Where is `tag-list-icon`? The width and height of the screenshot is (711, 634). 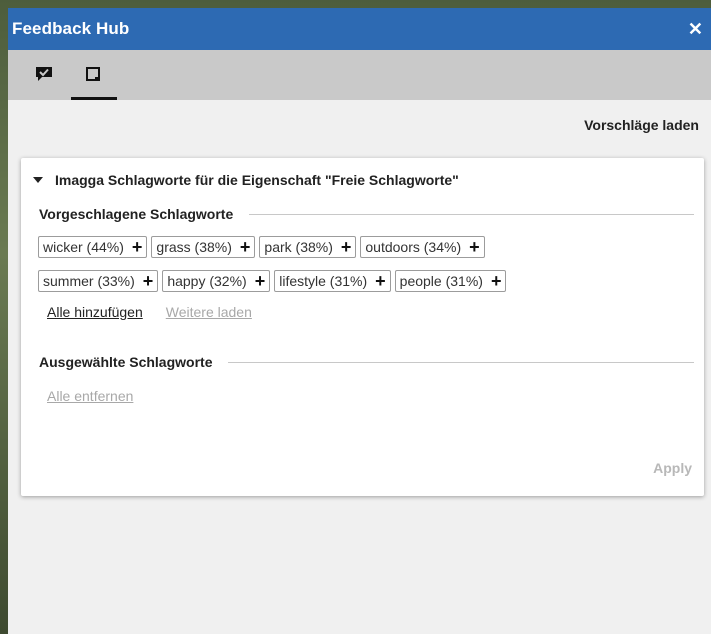 tag-list-icon is located at coordinates (93, 74).